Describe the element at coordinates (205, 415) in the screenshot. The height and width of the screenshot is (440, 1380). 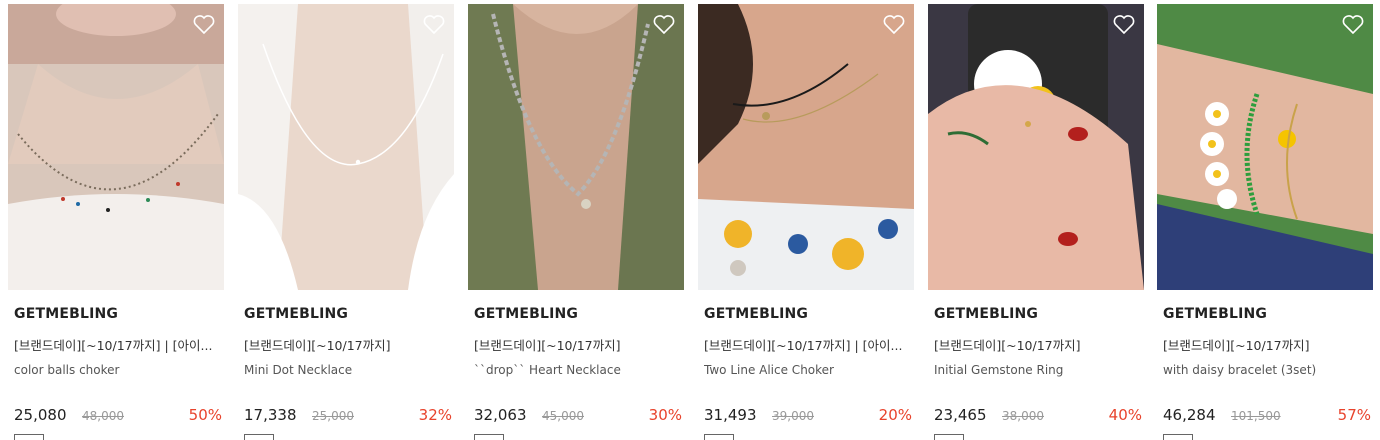
I see `discount-rate: 50%` at that location.